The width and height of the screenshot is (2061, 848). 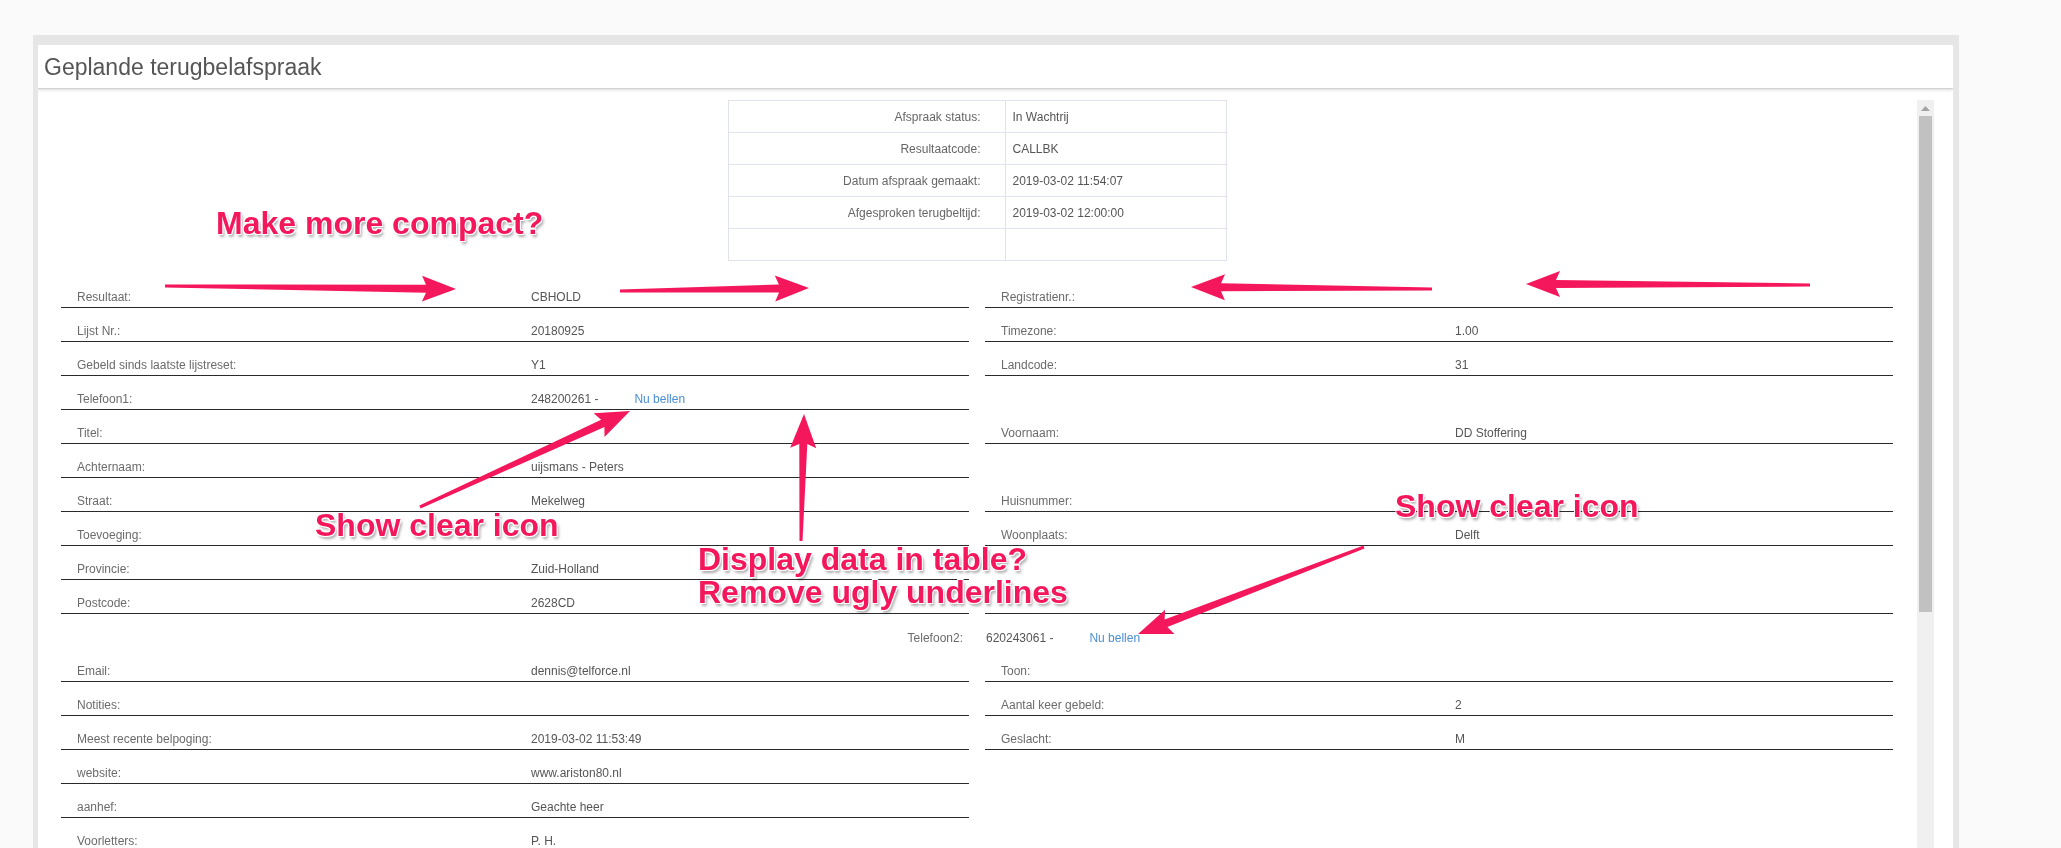 What do you see at coordinates (144, 739) in the screenshot?
I see `field-label: Meest recente belpoging:` at bounding box center [144, 739].